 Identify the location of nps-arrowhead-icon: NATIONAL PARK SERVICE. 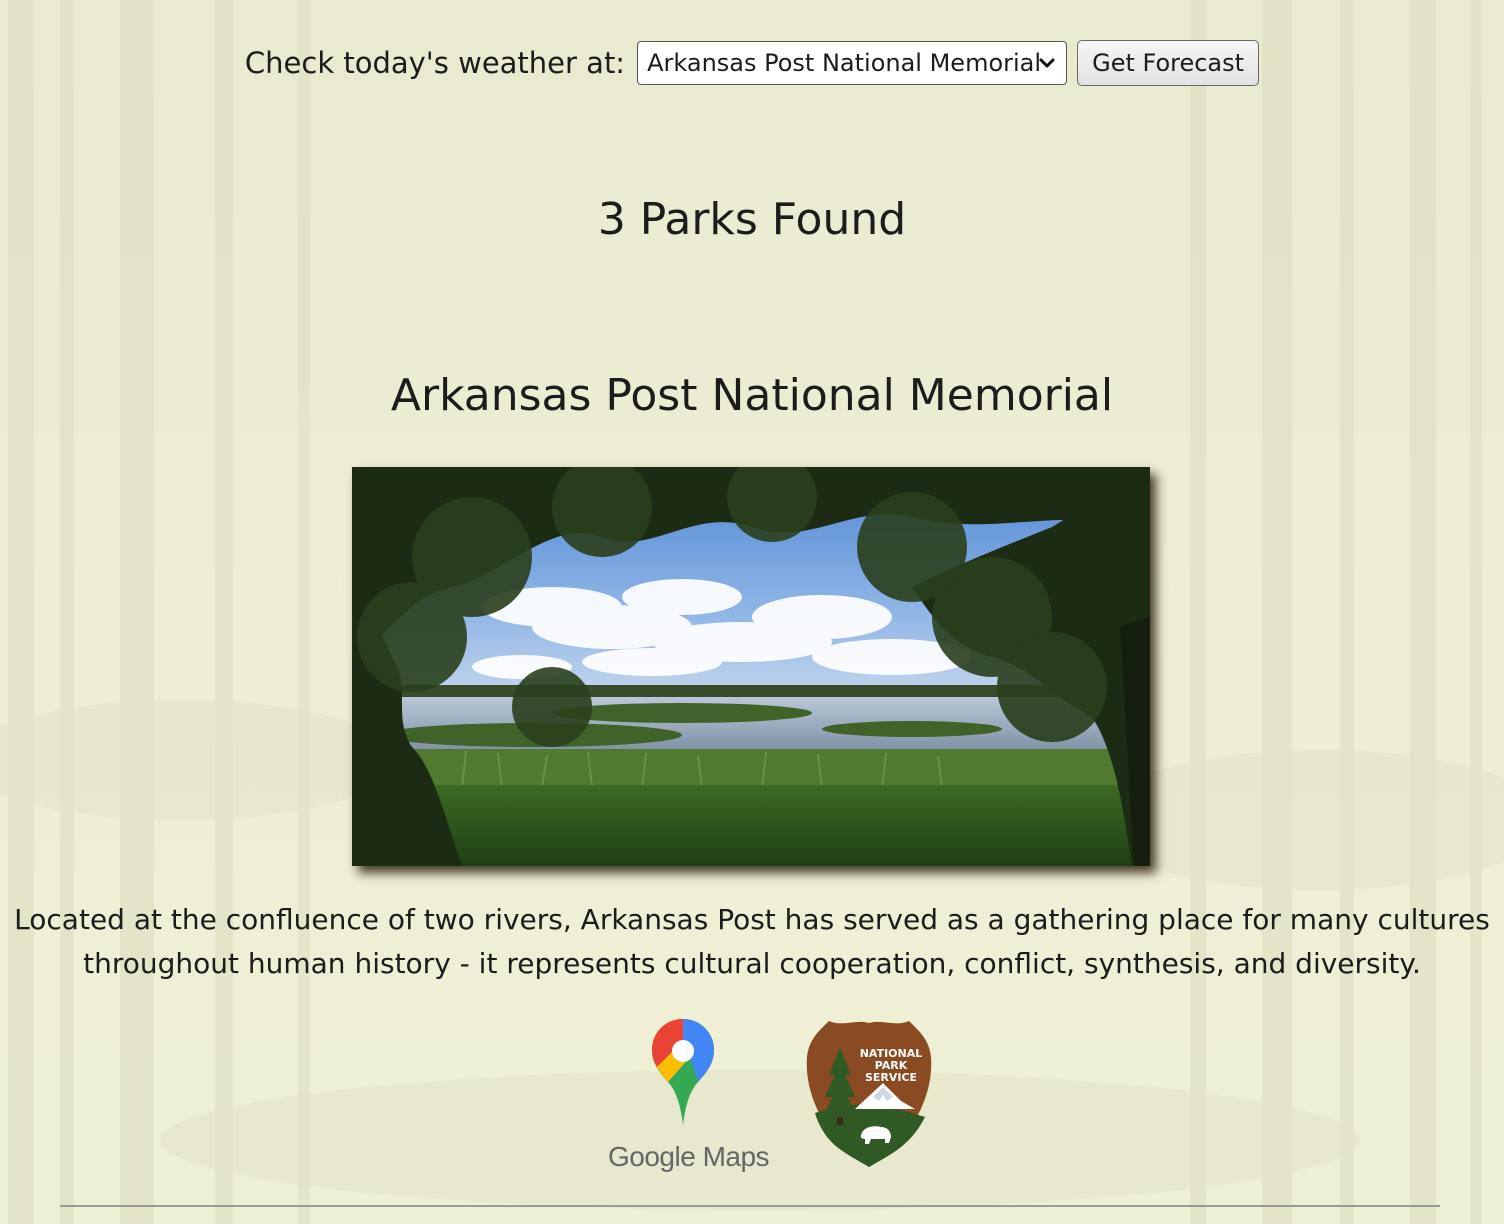
(869, 1094).